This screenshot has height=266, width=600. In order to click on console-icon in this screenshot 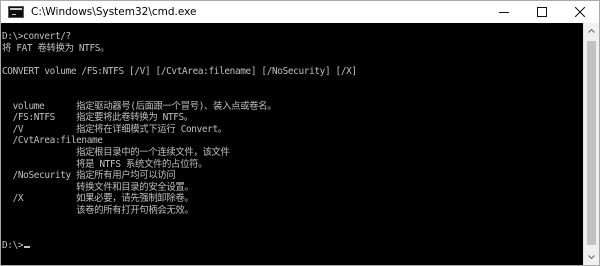, I will do `click(16, 12)`.